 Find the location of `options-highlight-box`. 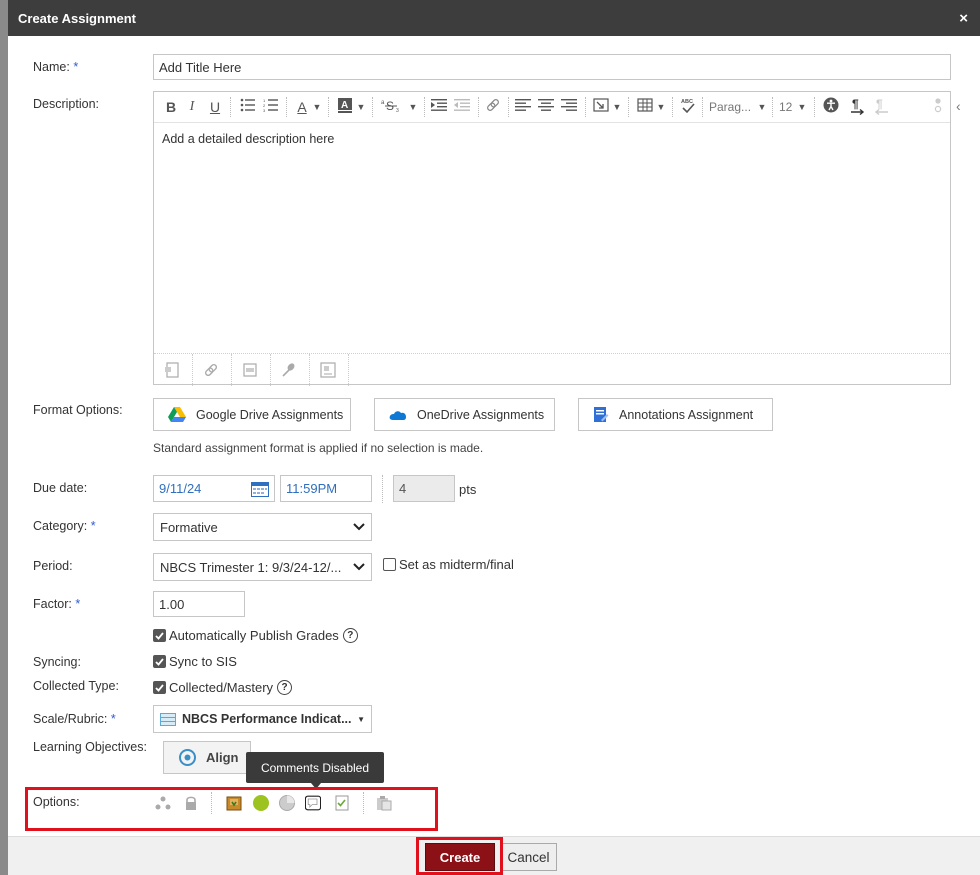

options-highlight-box is located at coordinates (231, 809).